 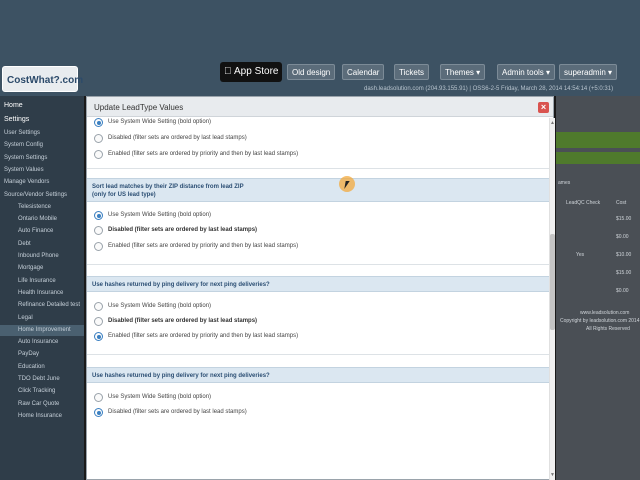 What do you see at coordinates (42, 207) in the screenshot?
I see `sidebar-item: Telesistence` at bounding box center [42, 207].